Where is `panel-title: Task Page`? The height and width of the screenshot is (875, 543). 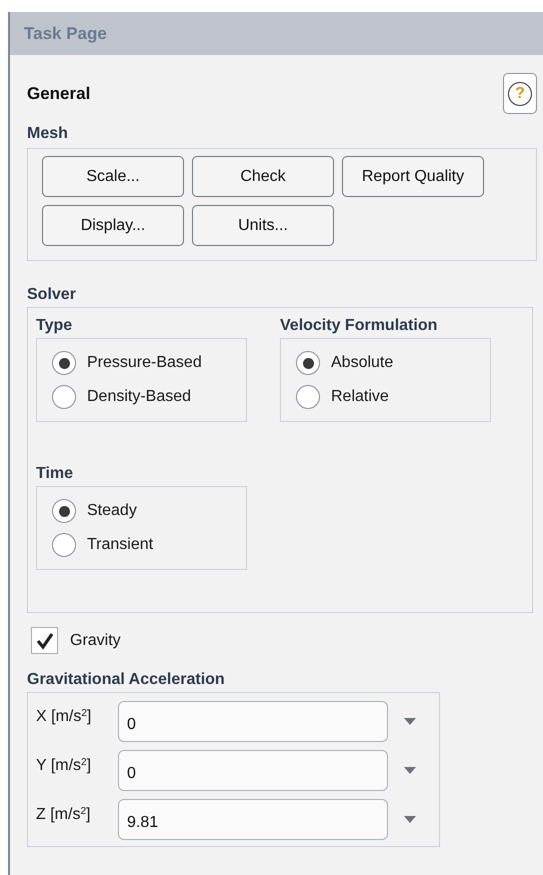 panel-title: Task Page is located at coordinates (65, 33).